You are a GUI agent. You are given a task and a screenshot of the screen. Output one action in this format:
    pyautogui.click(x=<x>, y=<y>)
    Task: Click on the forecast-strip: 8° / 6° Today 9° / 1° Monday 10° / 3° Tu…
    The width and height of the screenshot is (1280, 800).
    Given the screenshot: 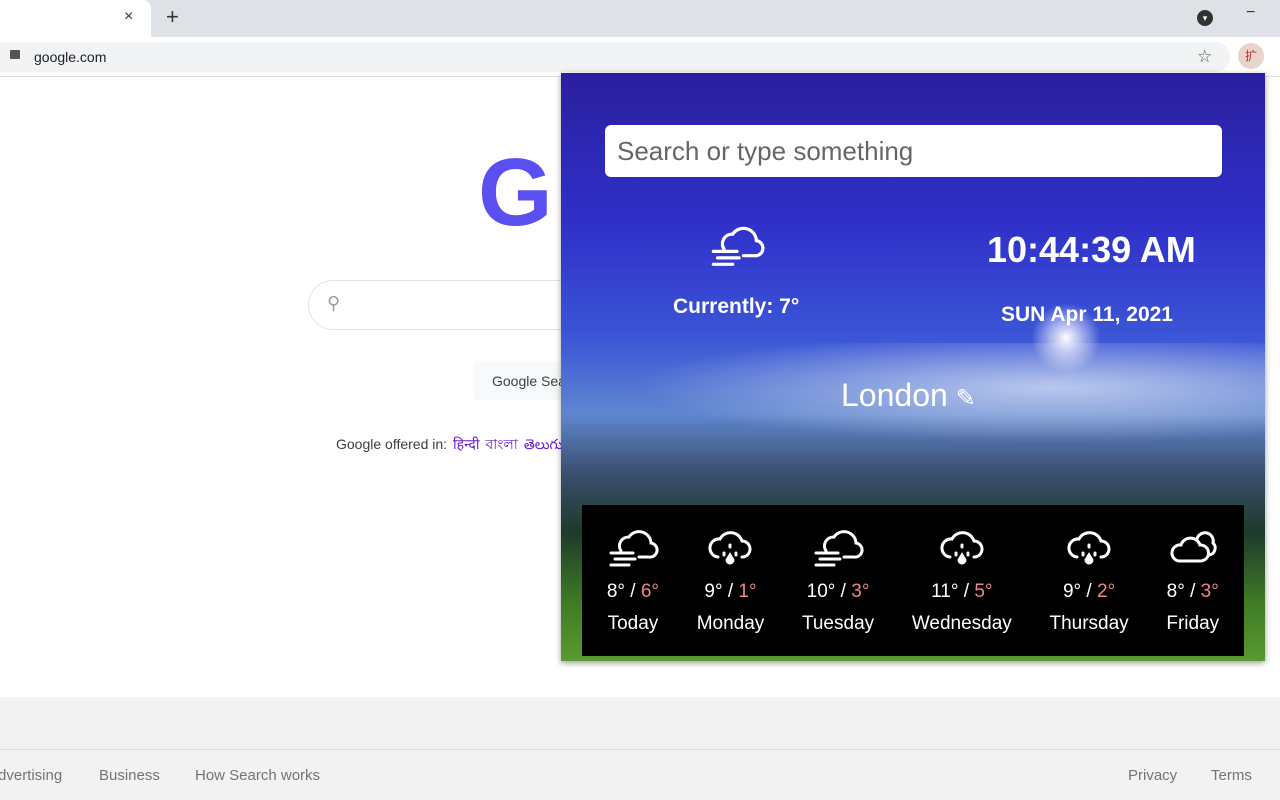 What is the action you would take?
    pyautogui.click(x=913, y=580)
    